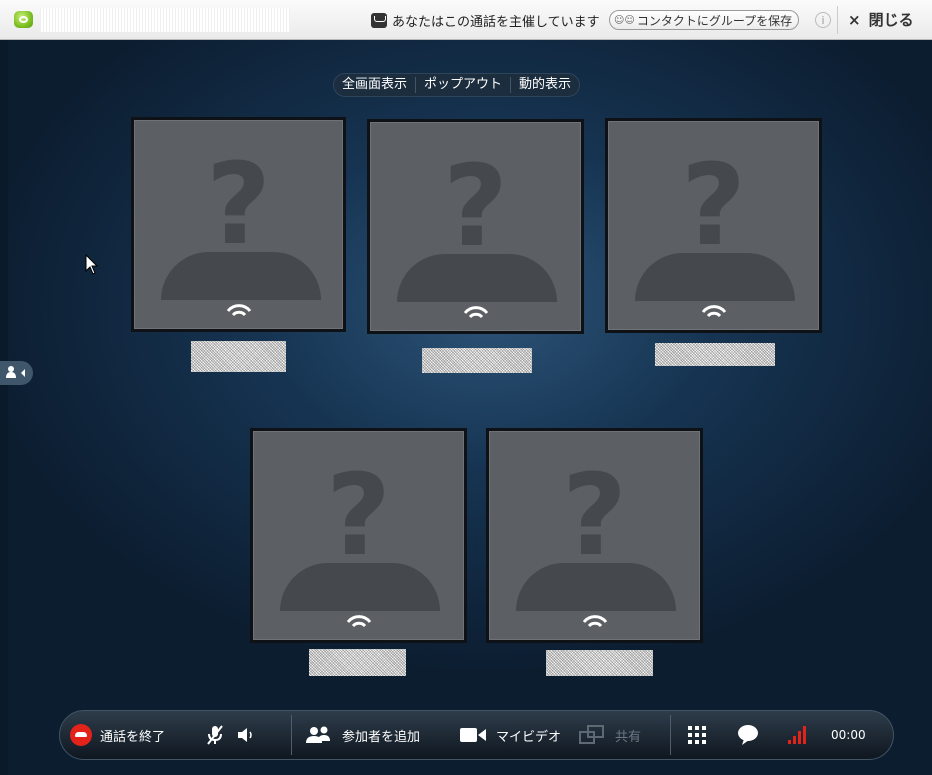 The width and height of the screenshot is (932, 775). I want to click on dynamic-view-button: 動的表示, so click(545, 85).